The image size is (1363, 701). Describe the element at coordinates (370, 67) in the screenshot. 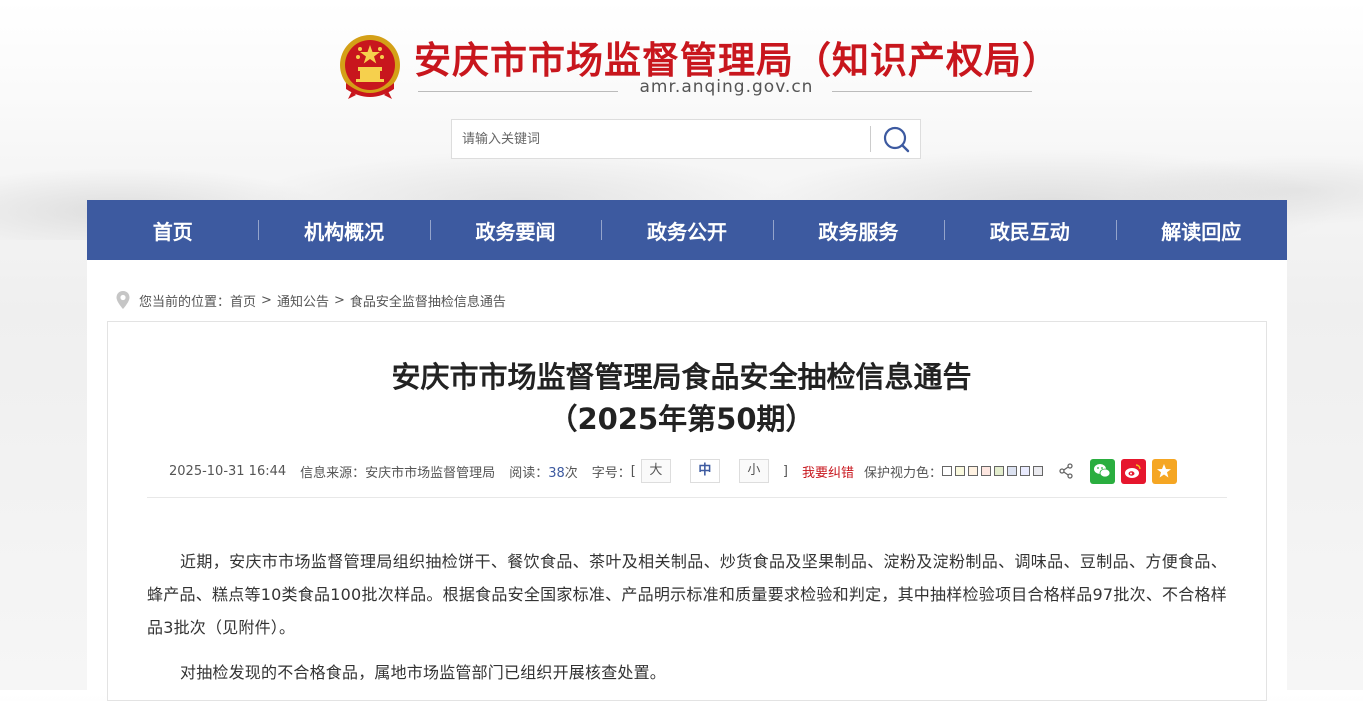

I see `national-emblem-icon` at that location.